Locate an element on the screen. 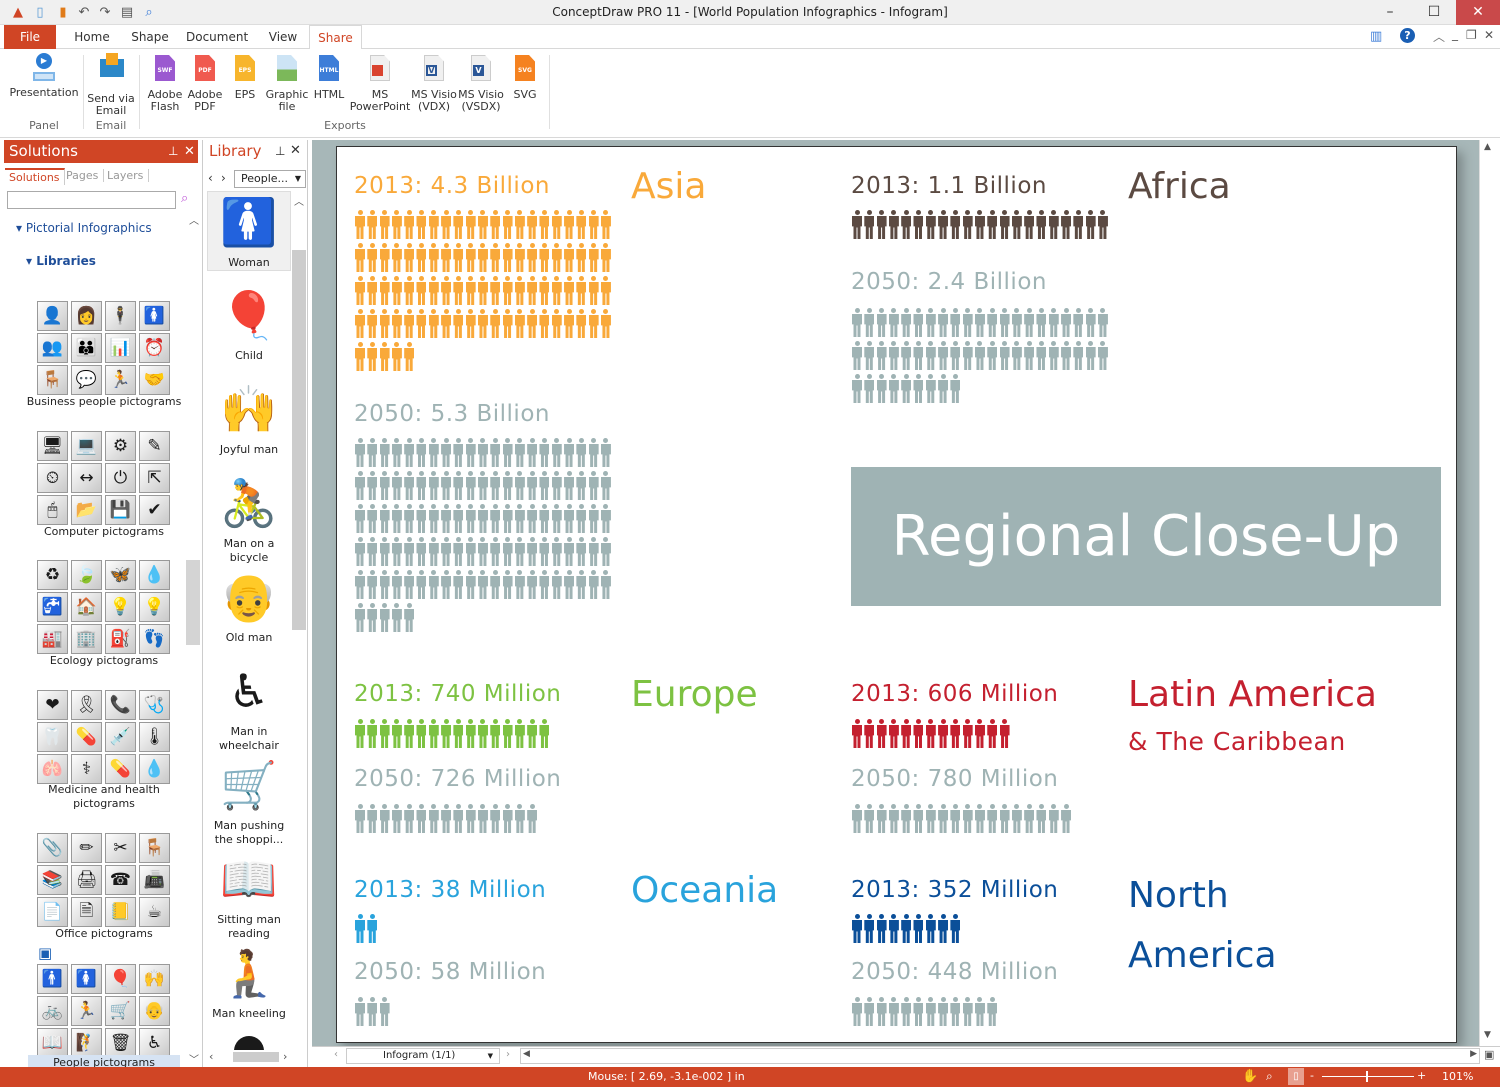 This screenshot has height=1089, width=1500. library-thumb-people: 🚹 🚺 🎈 🙌 🚲 🏃 🛒 👴 📖 🧗 🗑 ♿ is located at coordinates (105, 1011).